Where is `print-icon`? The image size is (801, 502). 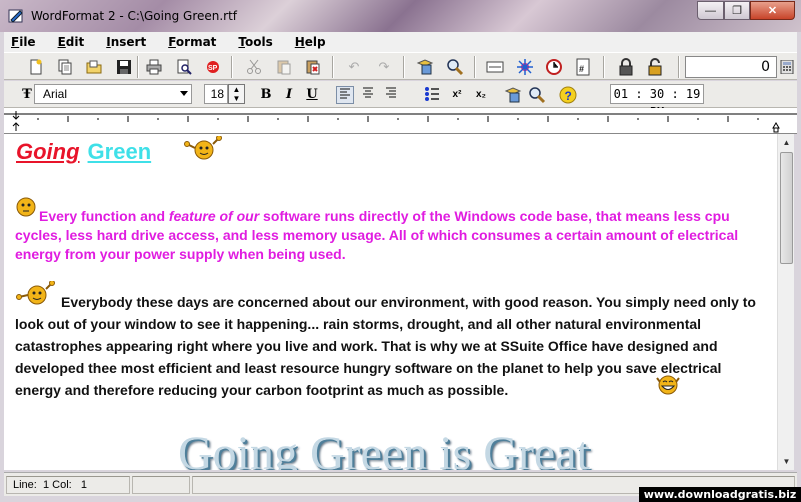 print-icon is located at coordinates (154, 67).